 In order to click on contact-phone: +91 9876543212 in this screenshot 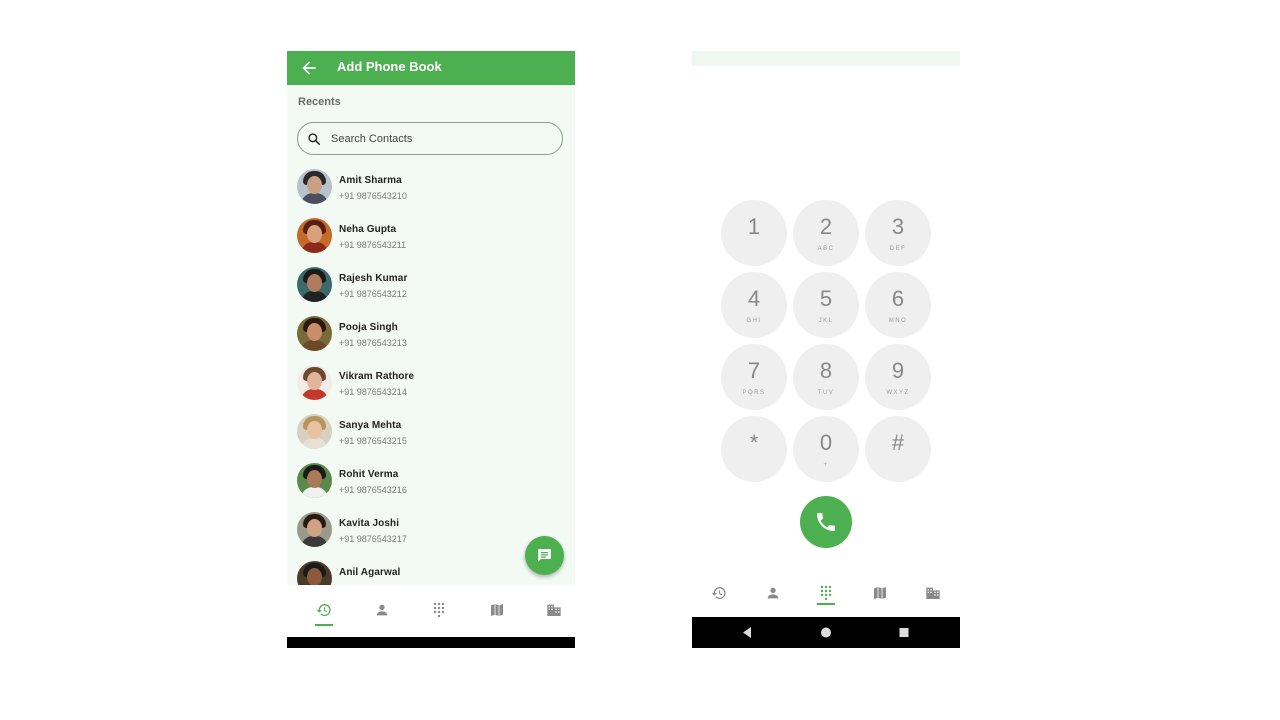, I will do `click(373, 294)`.